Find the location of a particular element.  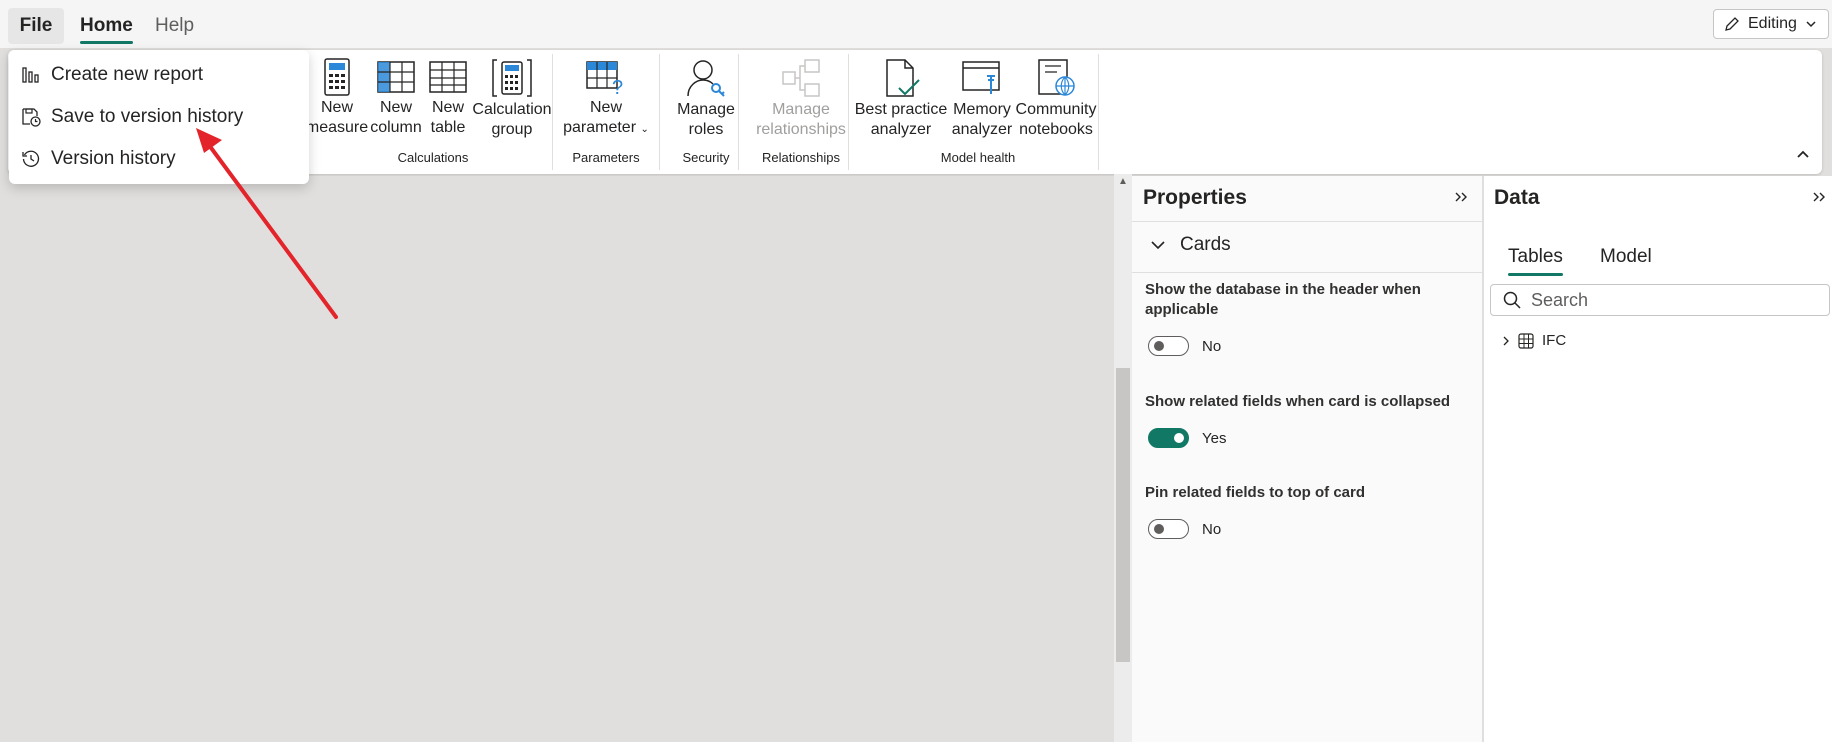

group-label-relationships: Relationships is located at coordinates (801, 157).